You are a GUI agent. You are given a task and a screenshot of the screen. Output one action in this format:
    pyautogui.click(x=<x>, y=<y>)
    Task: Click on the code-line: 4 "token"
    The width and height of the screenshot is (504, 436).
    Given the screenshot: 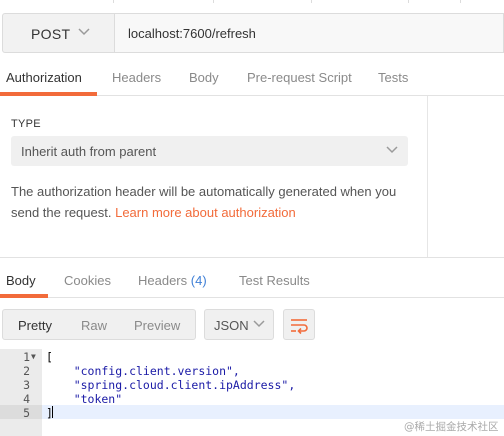 What is the action you would take?
    pyautogui.click(x=252, y=399)
    